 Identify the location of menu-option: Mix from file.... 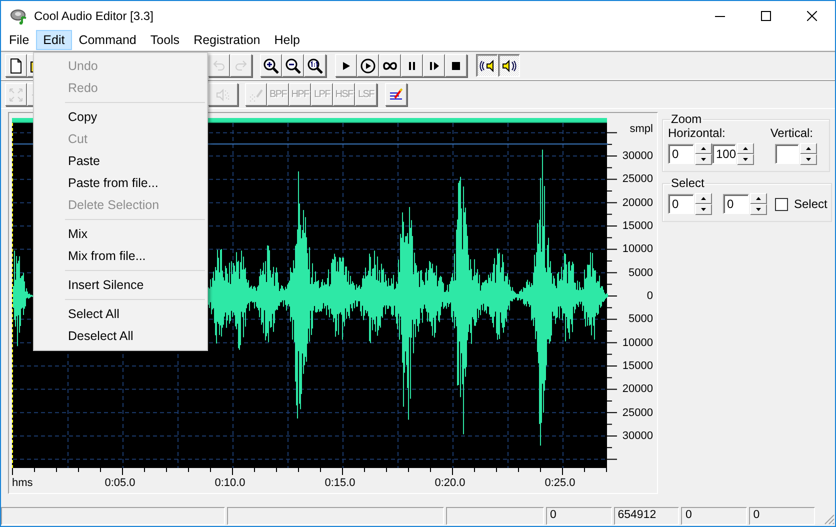
(120, 256).